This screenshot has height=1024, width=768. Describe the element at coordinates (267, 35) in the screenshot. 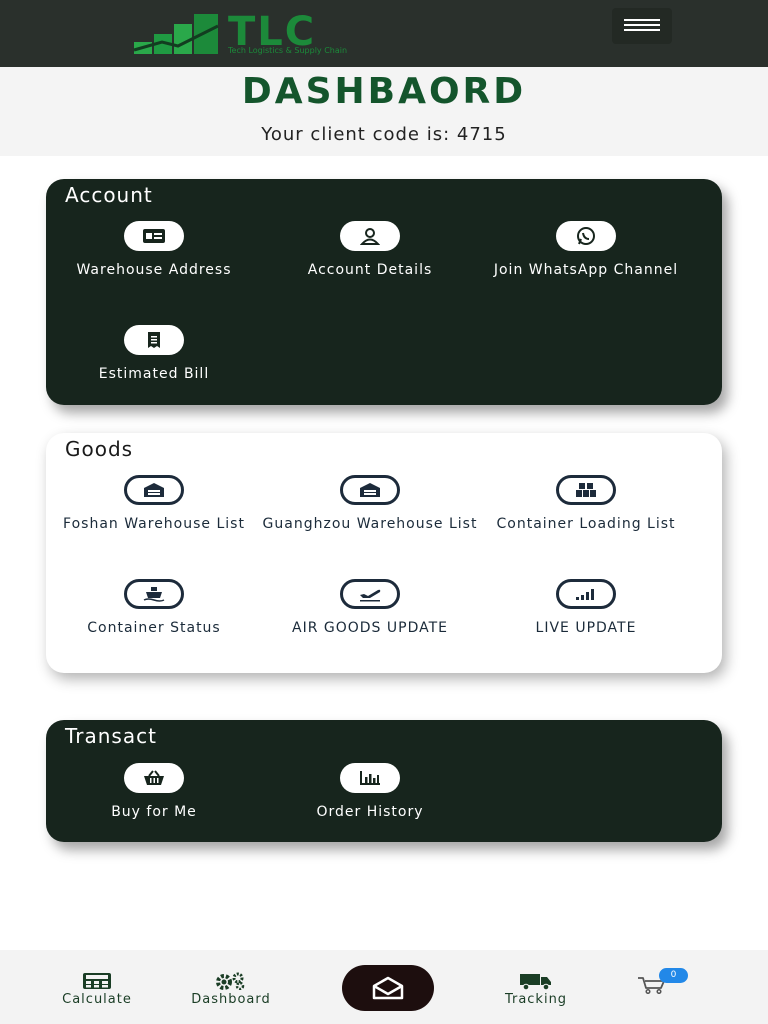

I see `brand-logo: TLC Tech Logistics & Supply Chain` at that location.